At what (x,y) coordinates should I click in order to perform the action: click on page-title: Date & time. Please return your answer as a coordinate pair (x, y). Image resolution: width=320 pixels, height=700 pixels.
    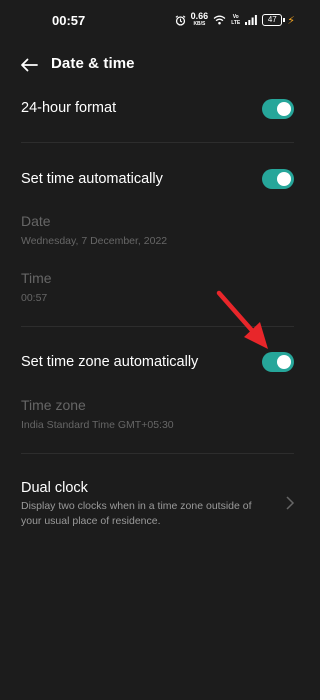
    Looking at the image, I should click on (93, 63).